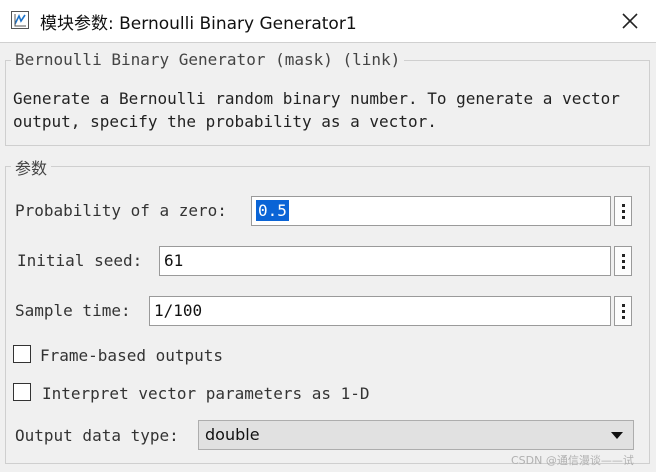 This screenshot has height=472, width=656. Describe the element at coordinates (22, 392) in the screenshot. I see `interpret-1d-checkbox` at that location.